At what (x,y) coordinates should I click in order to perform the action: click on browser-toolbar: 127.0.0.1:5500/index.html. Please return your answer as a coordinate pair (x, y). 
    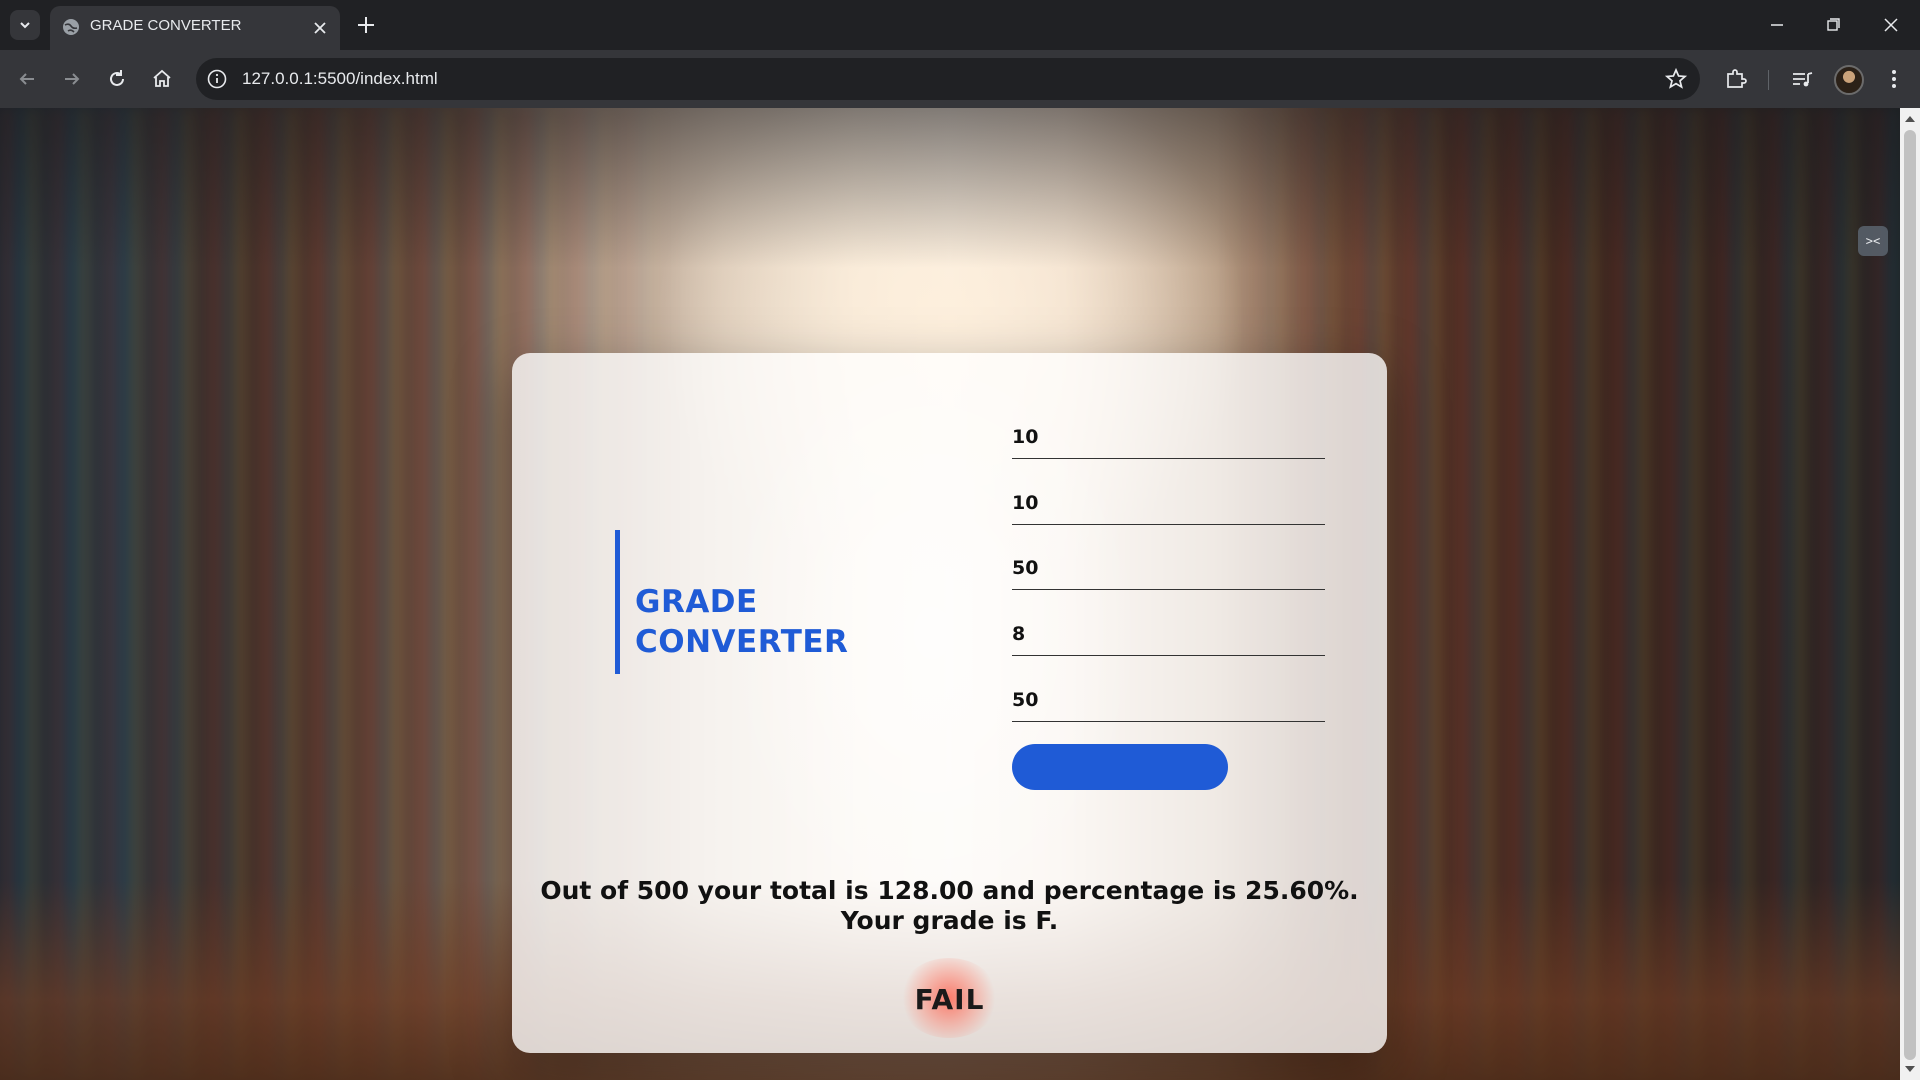
    Looking at the image, I should click on (960, 79).